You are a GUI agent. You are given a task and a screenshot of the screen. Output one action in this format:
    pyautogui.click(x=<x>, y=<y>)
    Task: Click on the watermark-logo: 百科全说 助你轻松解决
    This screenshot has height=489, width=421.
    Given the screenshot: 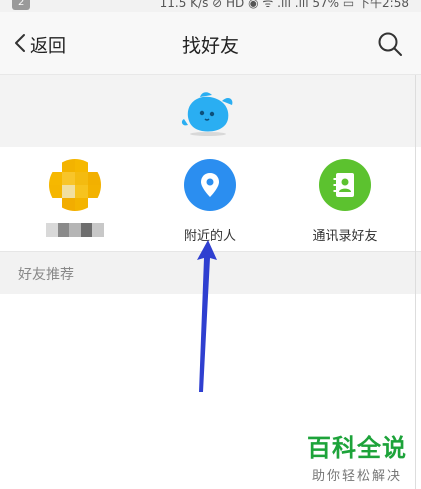 What is the action you would take?
    pyautogui.click(x=357, y=456)
    